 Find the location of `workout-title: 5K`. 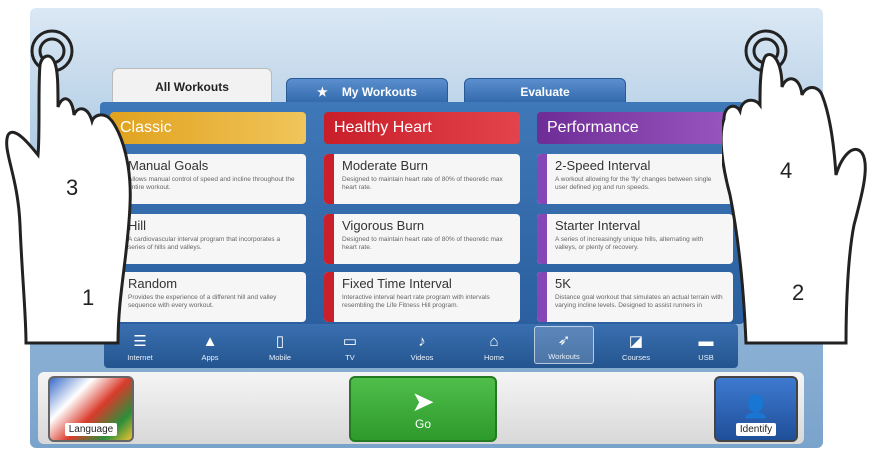

workout-title: 5K is located at coordinates (563, 283).